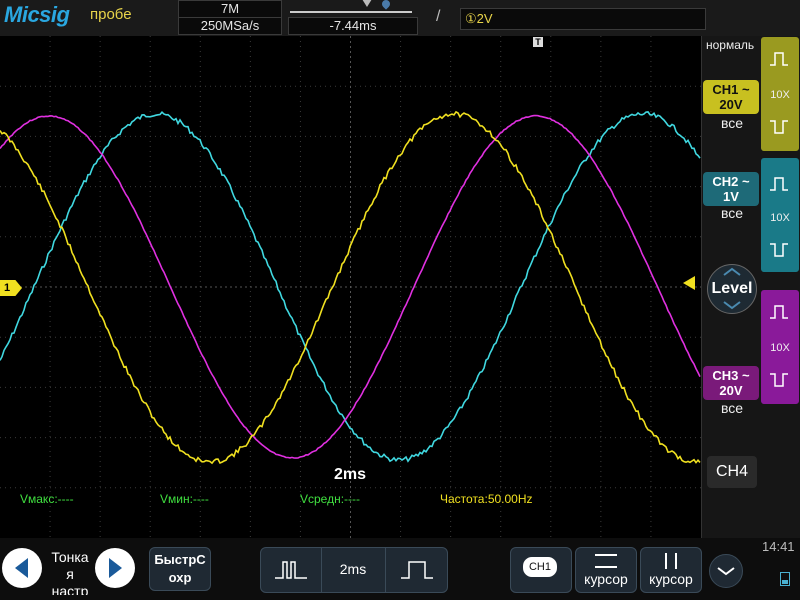 This screenshot has width=800, height=600. I want to click on ch3-coupling: ~, so click(746, 375).